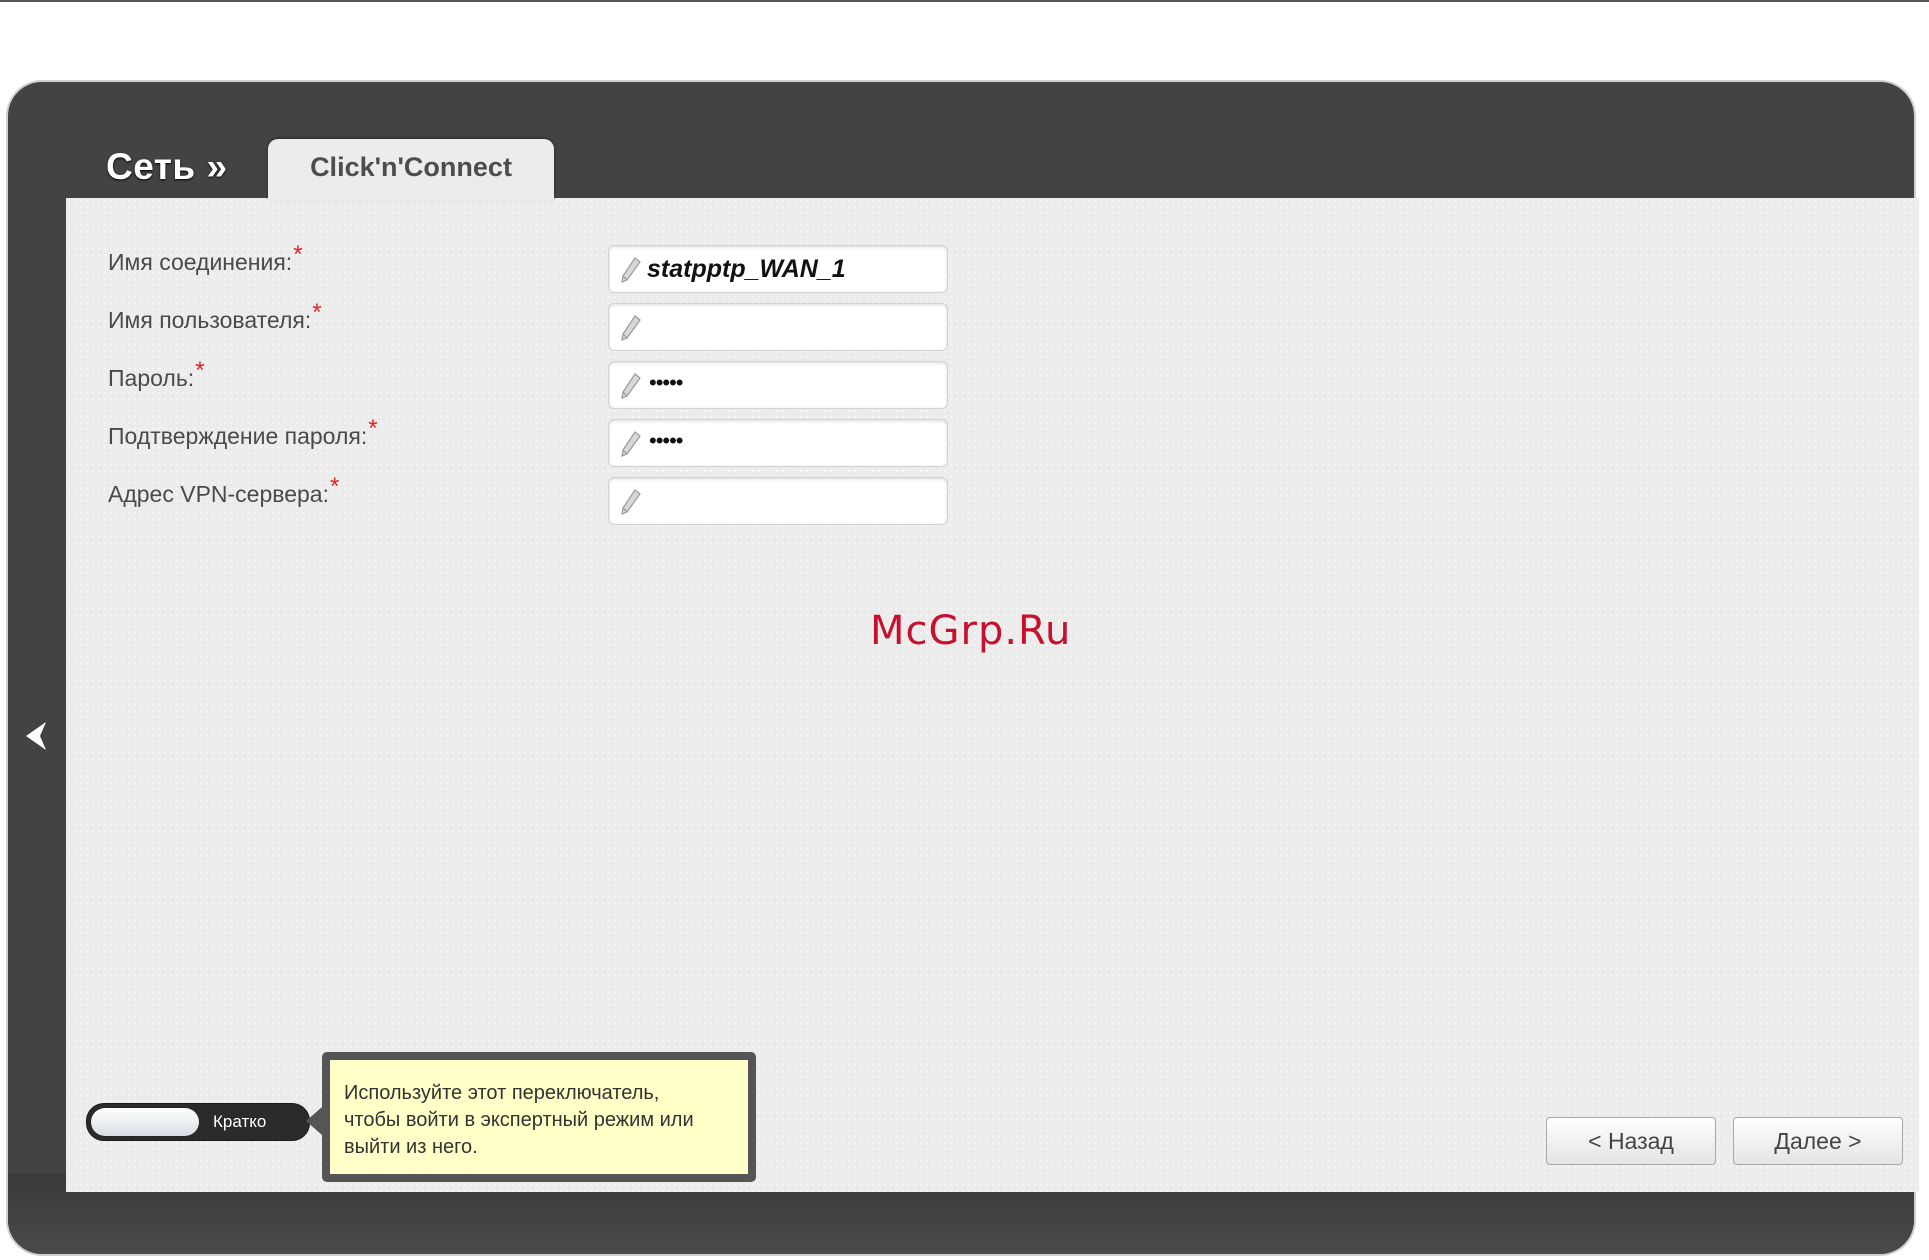  Describe the element at coordinates (964, 1) in the screenshot. I see `top-divider` at that location.